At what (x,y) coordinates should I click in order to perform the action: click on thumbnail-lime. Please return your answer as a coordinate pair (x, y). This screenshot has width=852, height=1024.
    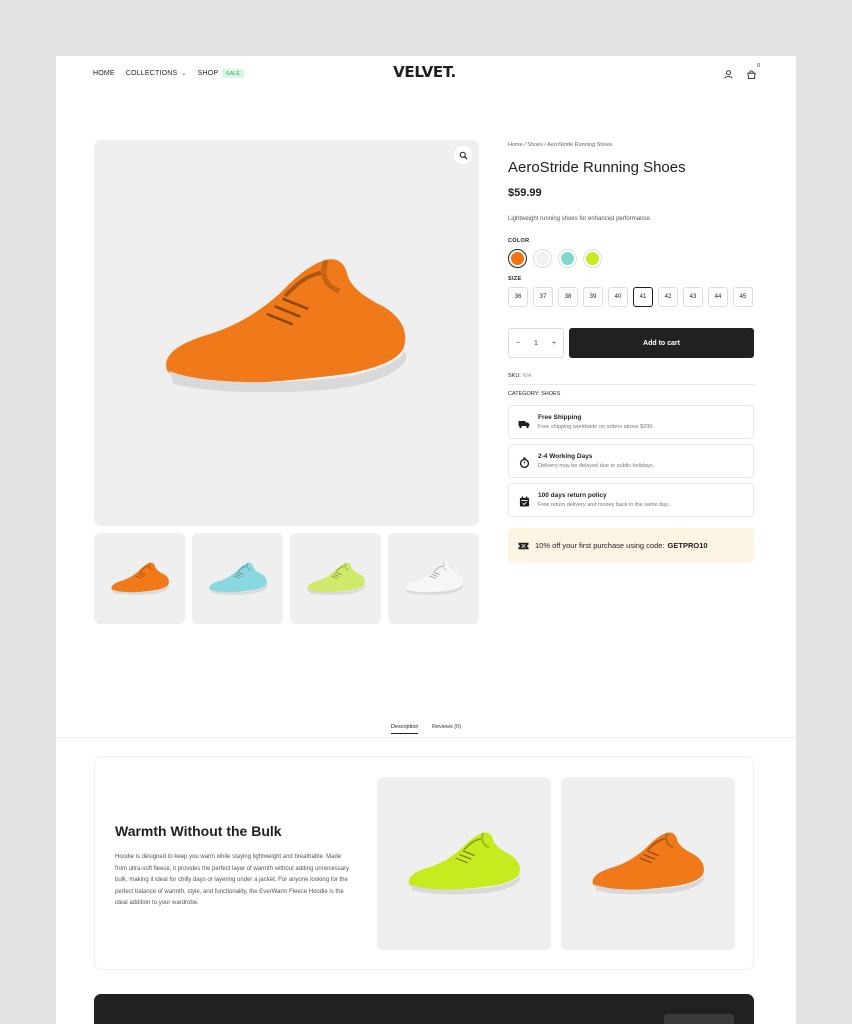
    Looking at the image, I should click on (335, 578).